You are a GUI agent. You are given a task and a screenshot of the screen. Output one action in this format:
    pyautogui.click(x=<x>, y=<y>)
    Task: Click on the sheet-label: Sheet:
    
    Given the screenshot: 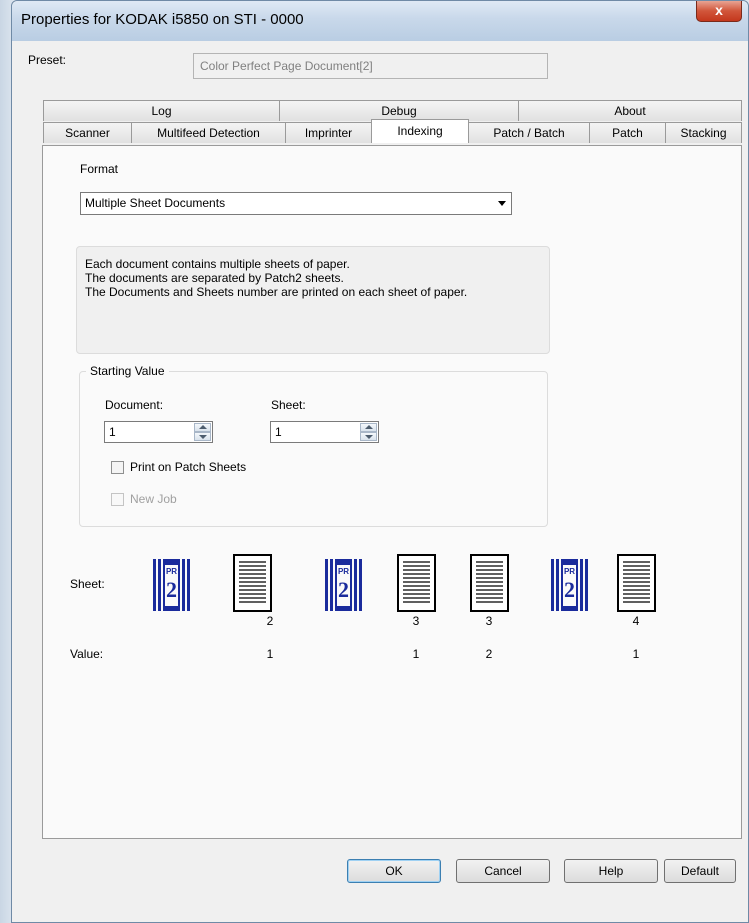 What is the action you would take?
    pyautogui.click(x=288, y=405)
    